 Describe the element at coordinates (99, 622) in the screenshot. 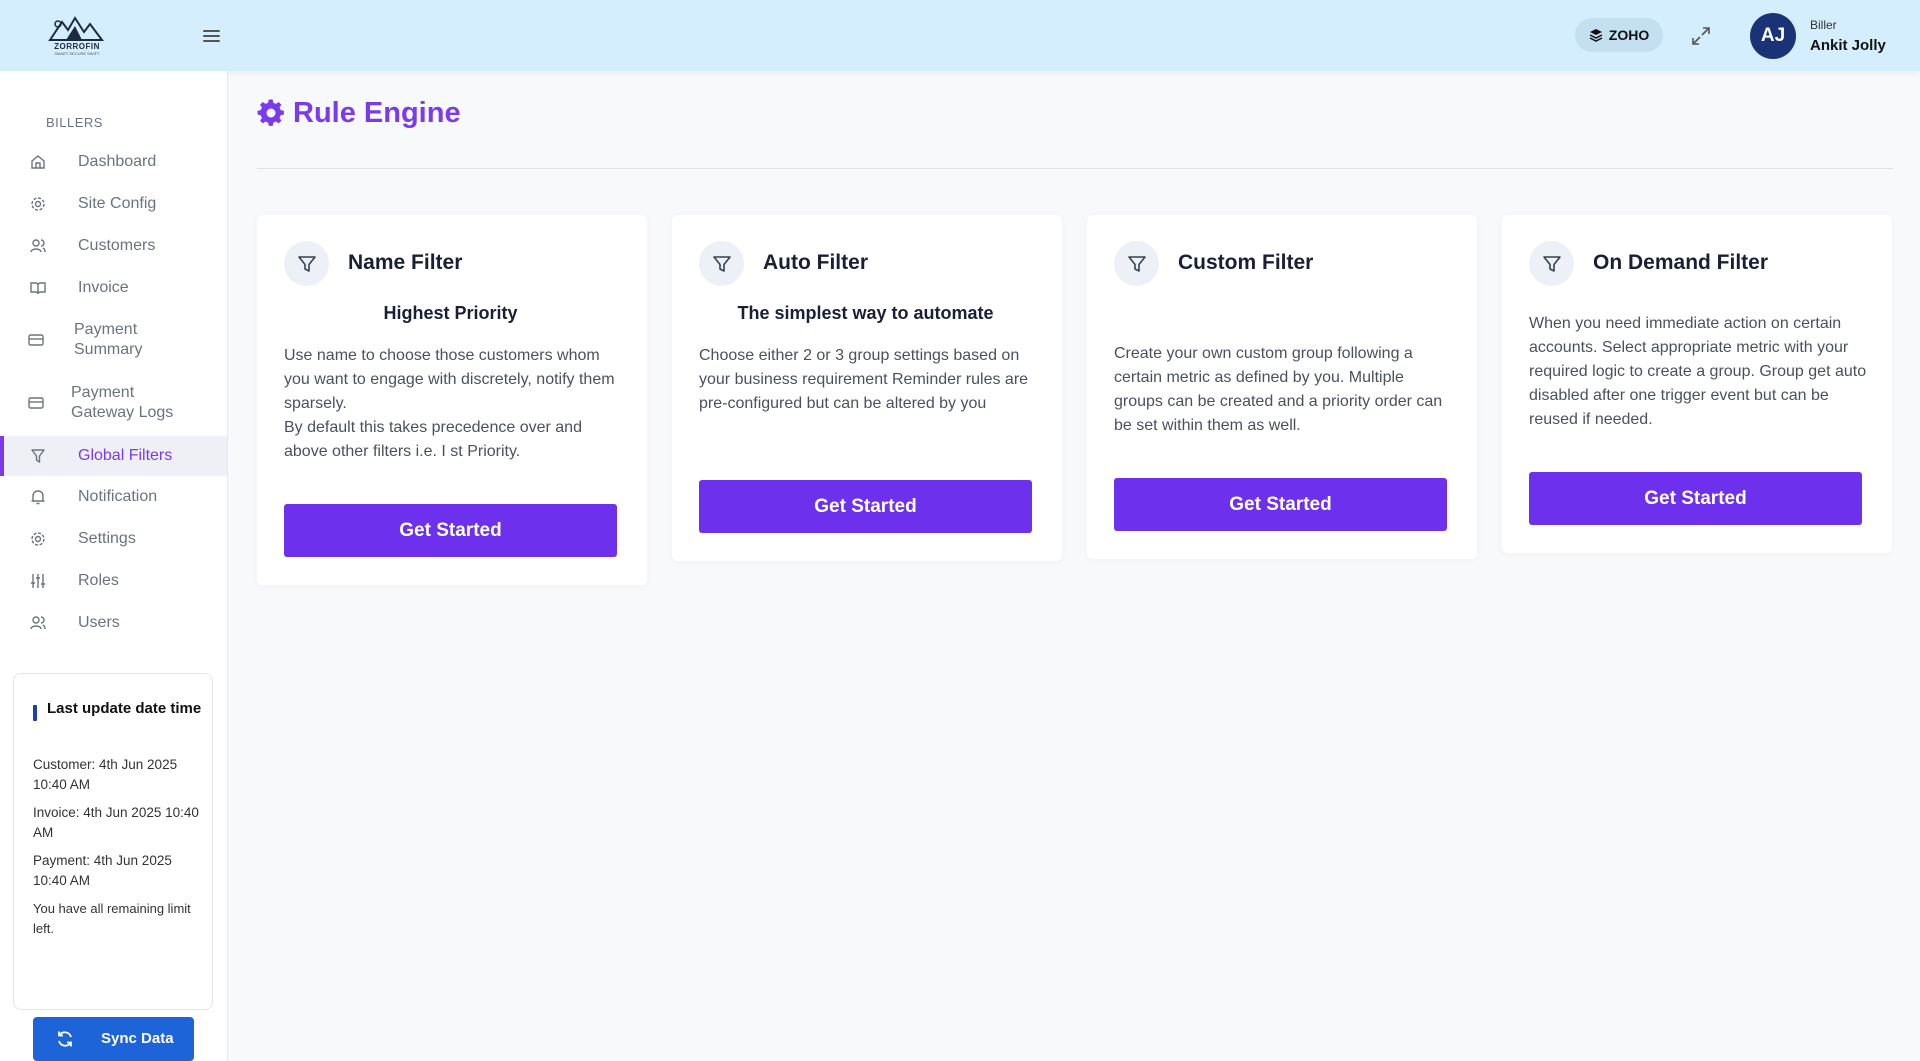

I see `sidebar-item-label: Users` at that location.